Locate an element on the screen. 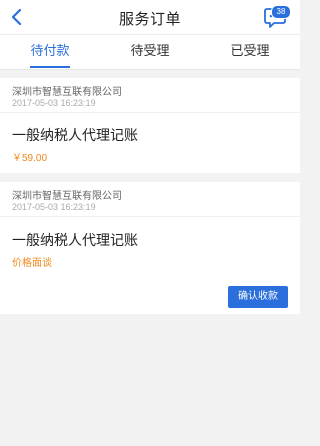  message-button: 38 is located at coordinates (278, 17).